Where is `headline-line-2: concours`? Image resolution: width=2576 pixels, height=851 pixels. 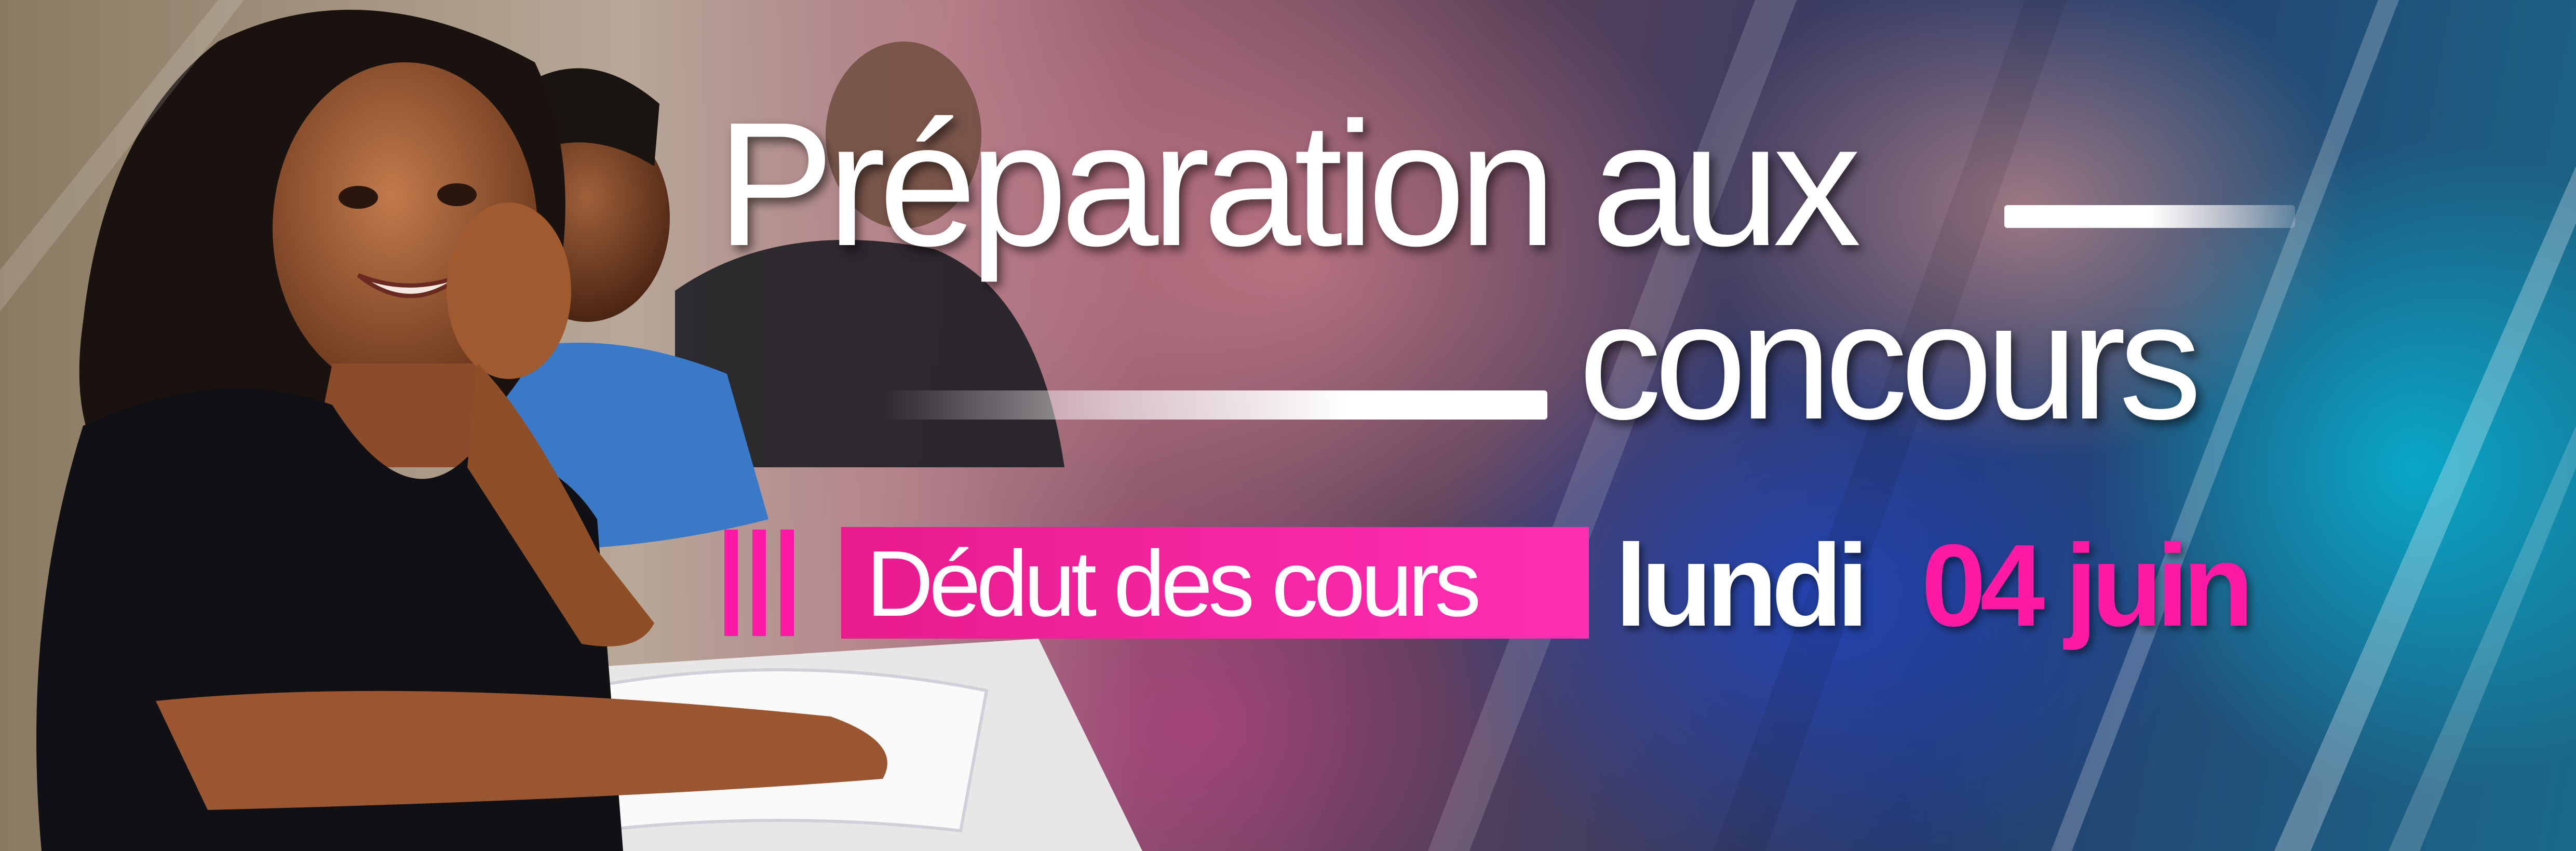 headline-line-2: concours is located at coordinates (1890, 361).